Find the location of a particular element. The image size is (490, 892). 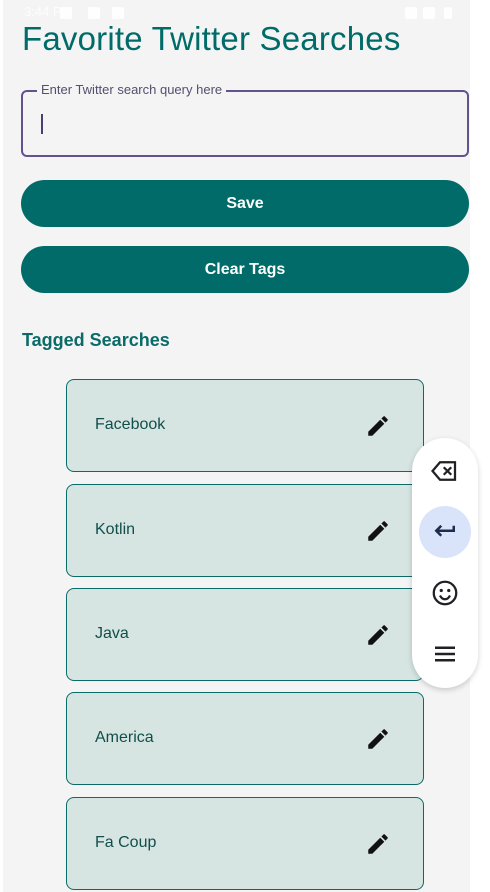

tag-label: Java is located at coordinates (112, 633).